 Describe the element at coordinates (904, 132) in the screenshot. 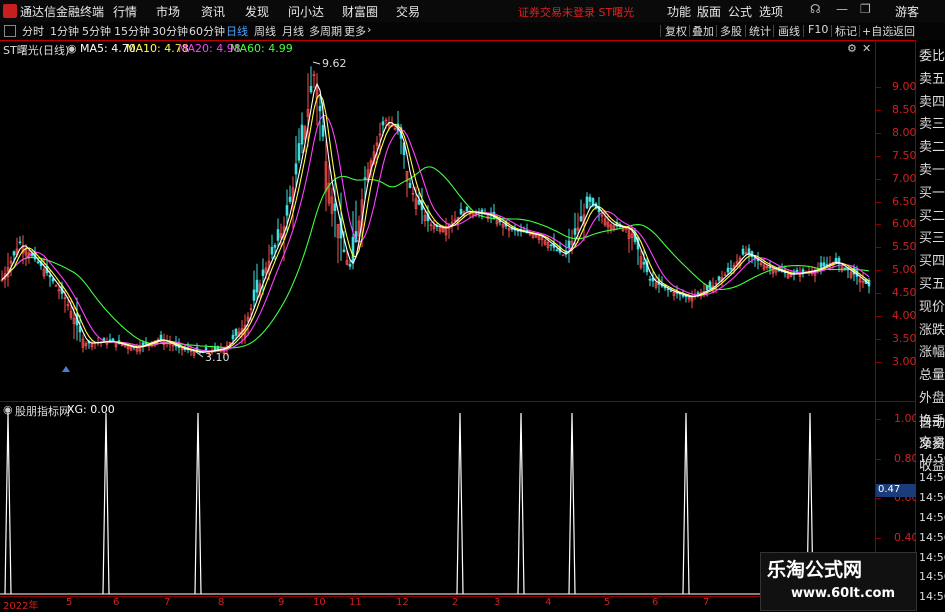

I see `price-tick-label: 8.00` at that location.